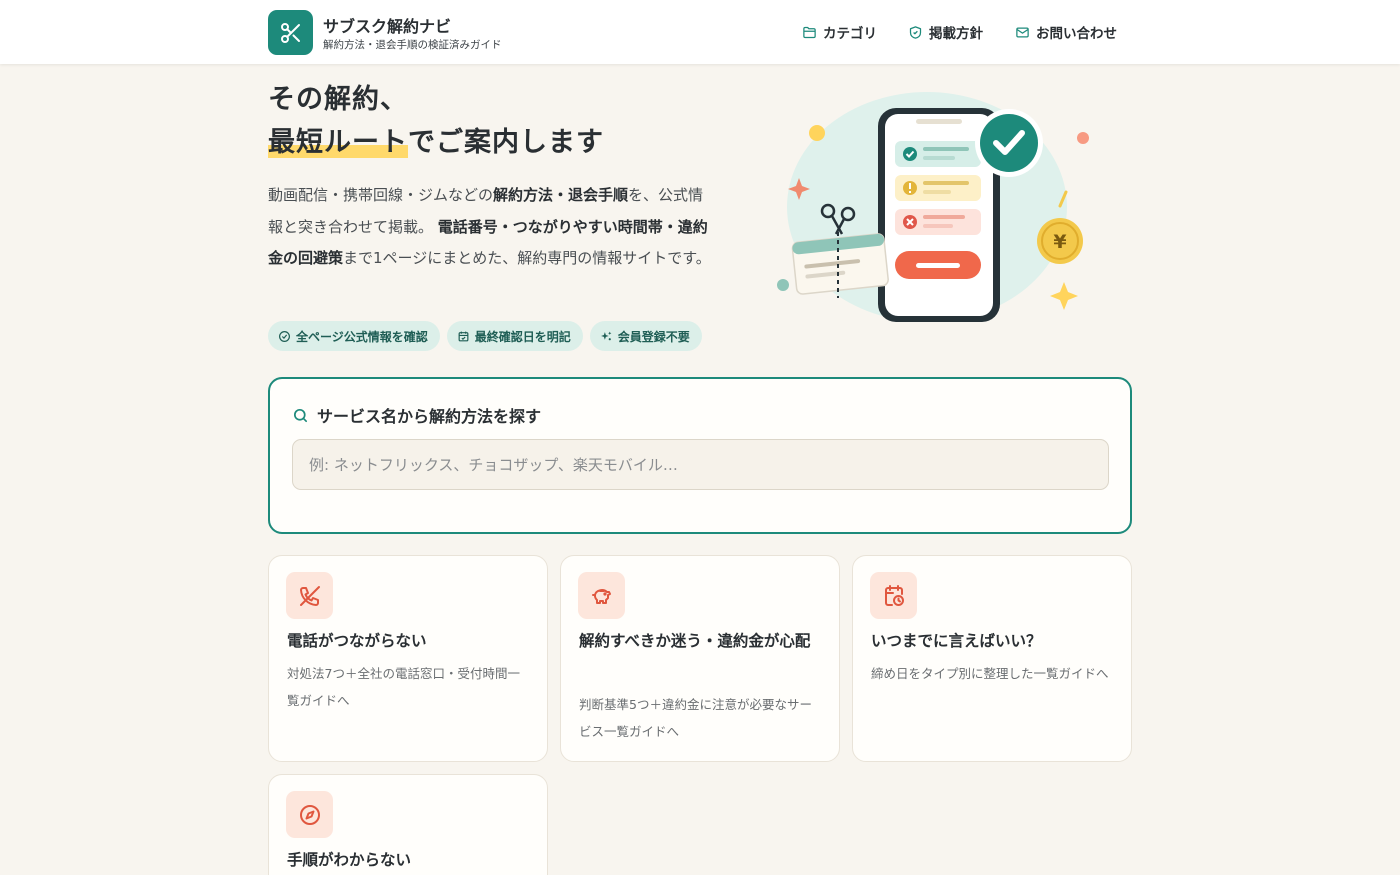 The image size is (1400, 875). I want to click on search-heading-label: サービス名から解約方法を探す, so click(429, 416).